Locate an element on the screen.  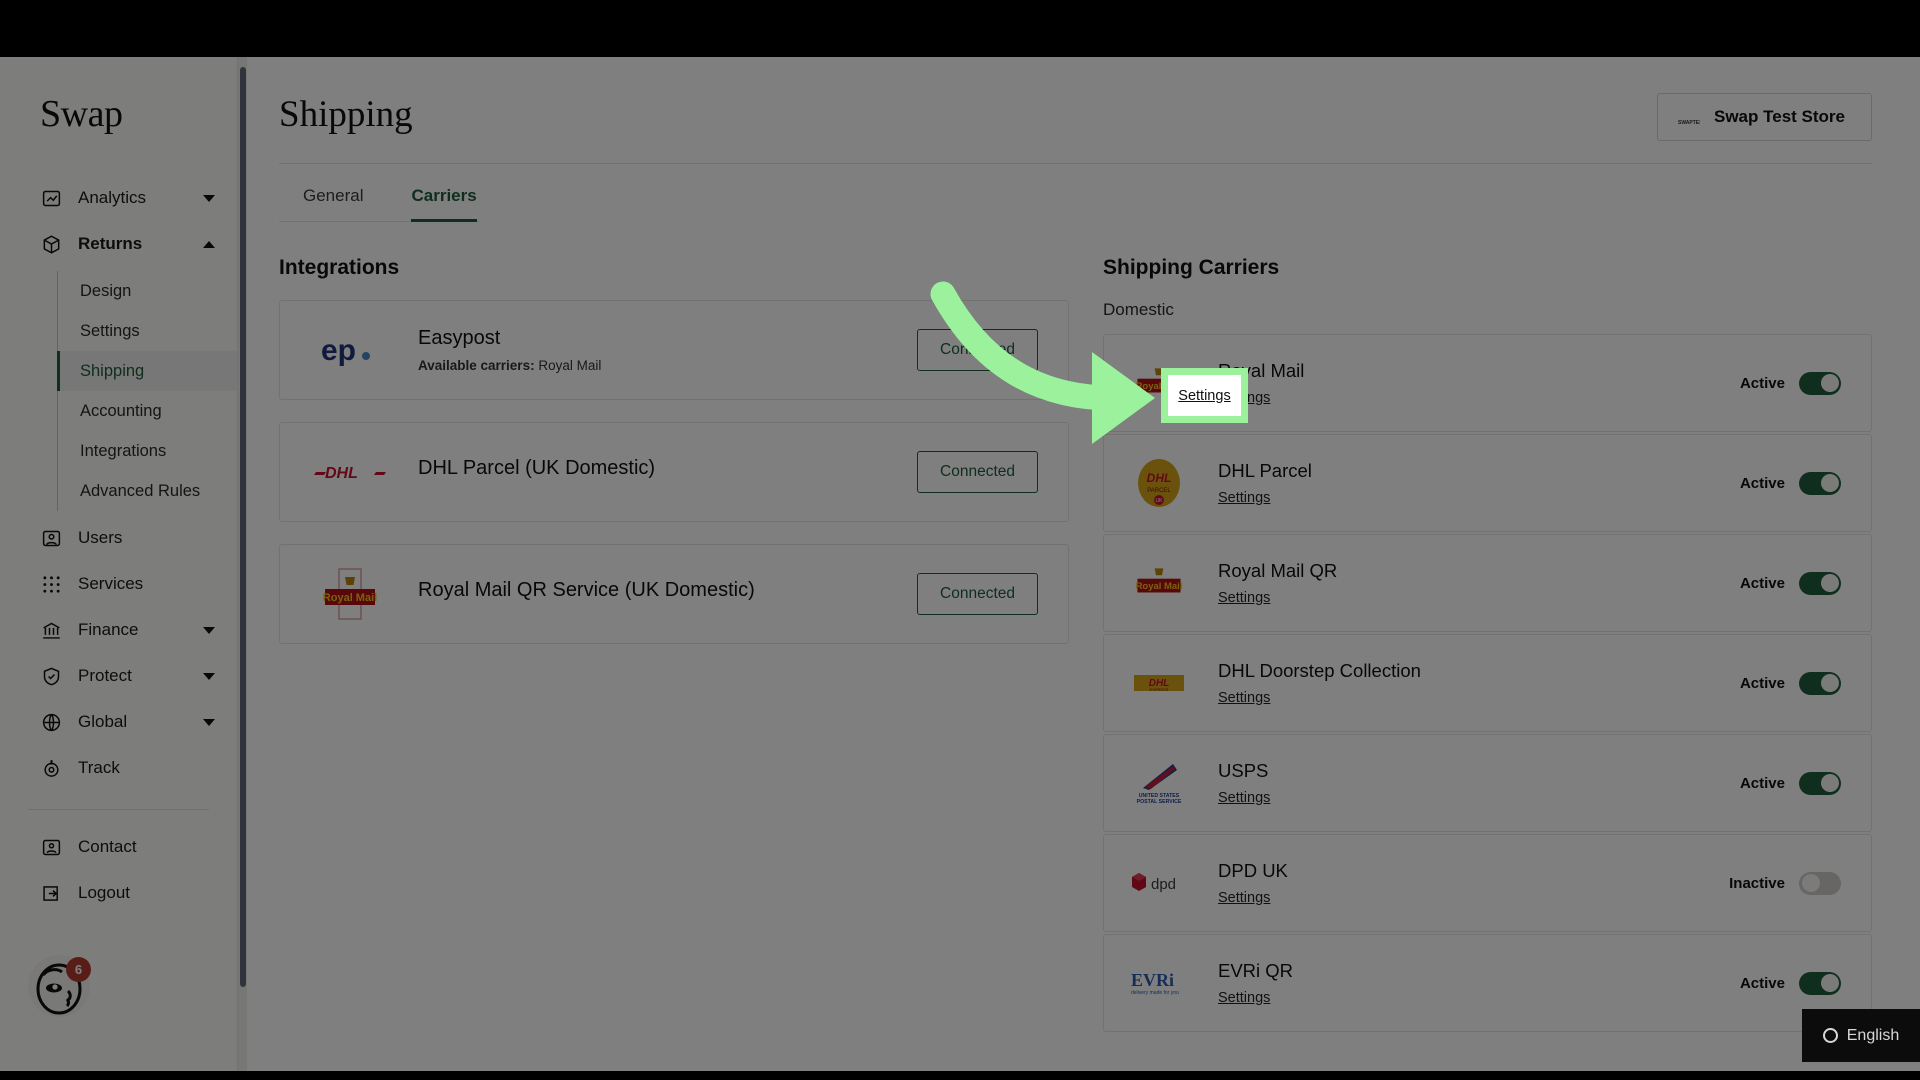
sidebar-item-users: Users is located at coordinates (118, 538).